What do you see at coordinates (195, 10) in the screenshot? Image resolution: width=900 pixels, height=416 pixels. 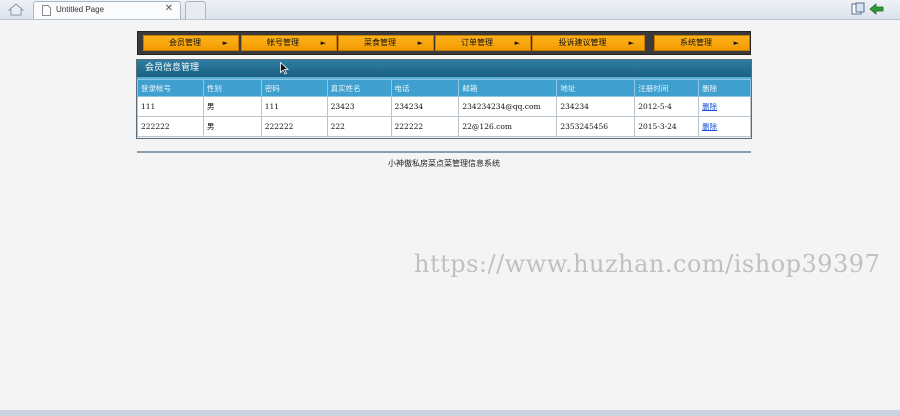 I see `new-tab-button` at bounding box center [195, 10].